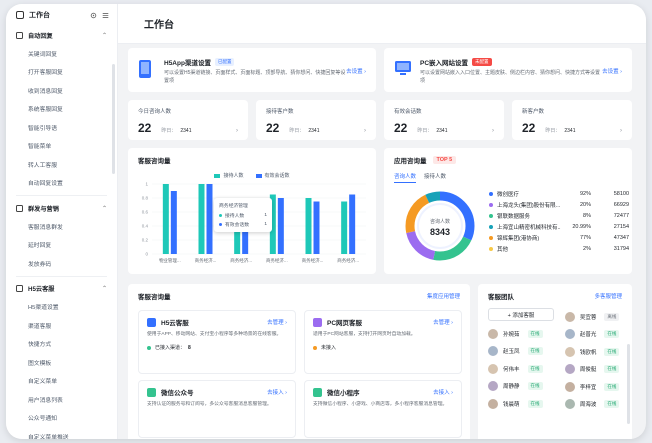  What do you see at coordinates (621, 237) in the screenshot?
I see `rank-count: 47347` at bounding box center [621, 237].